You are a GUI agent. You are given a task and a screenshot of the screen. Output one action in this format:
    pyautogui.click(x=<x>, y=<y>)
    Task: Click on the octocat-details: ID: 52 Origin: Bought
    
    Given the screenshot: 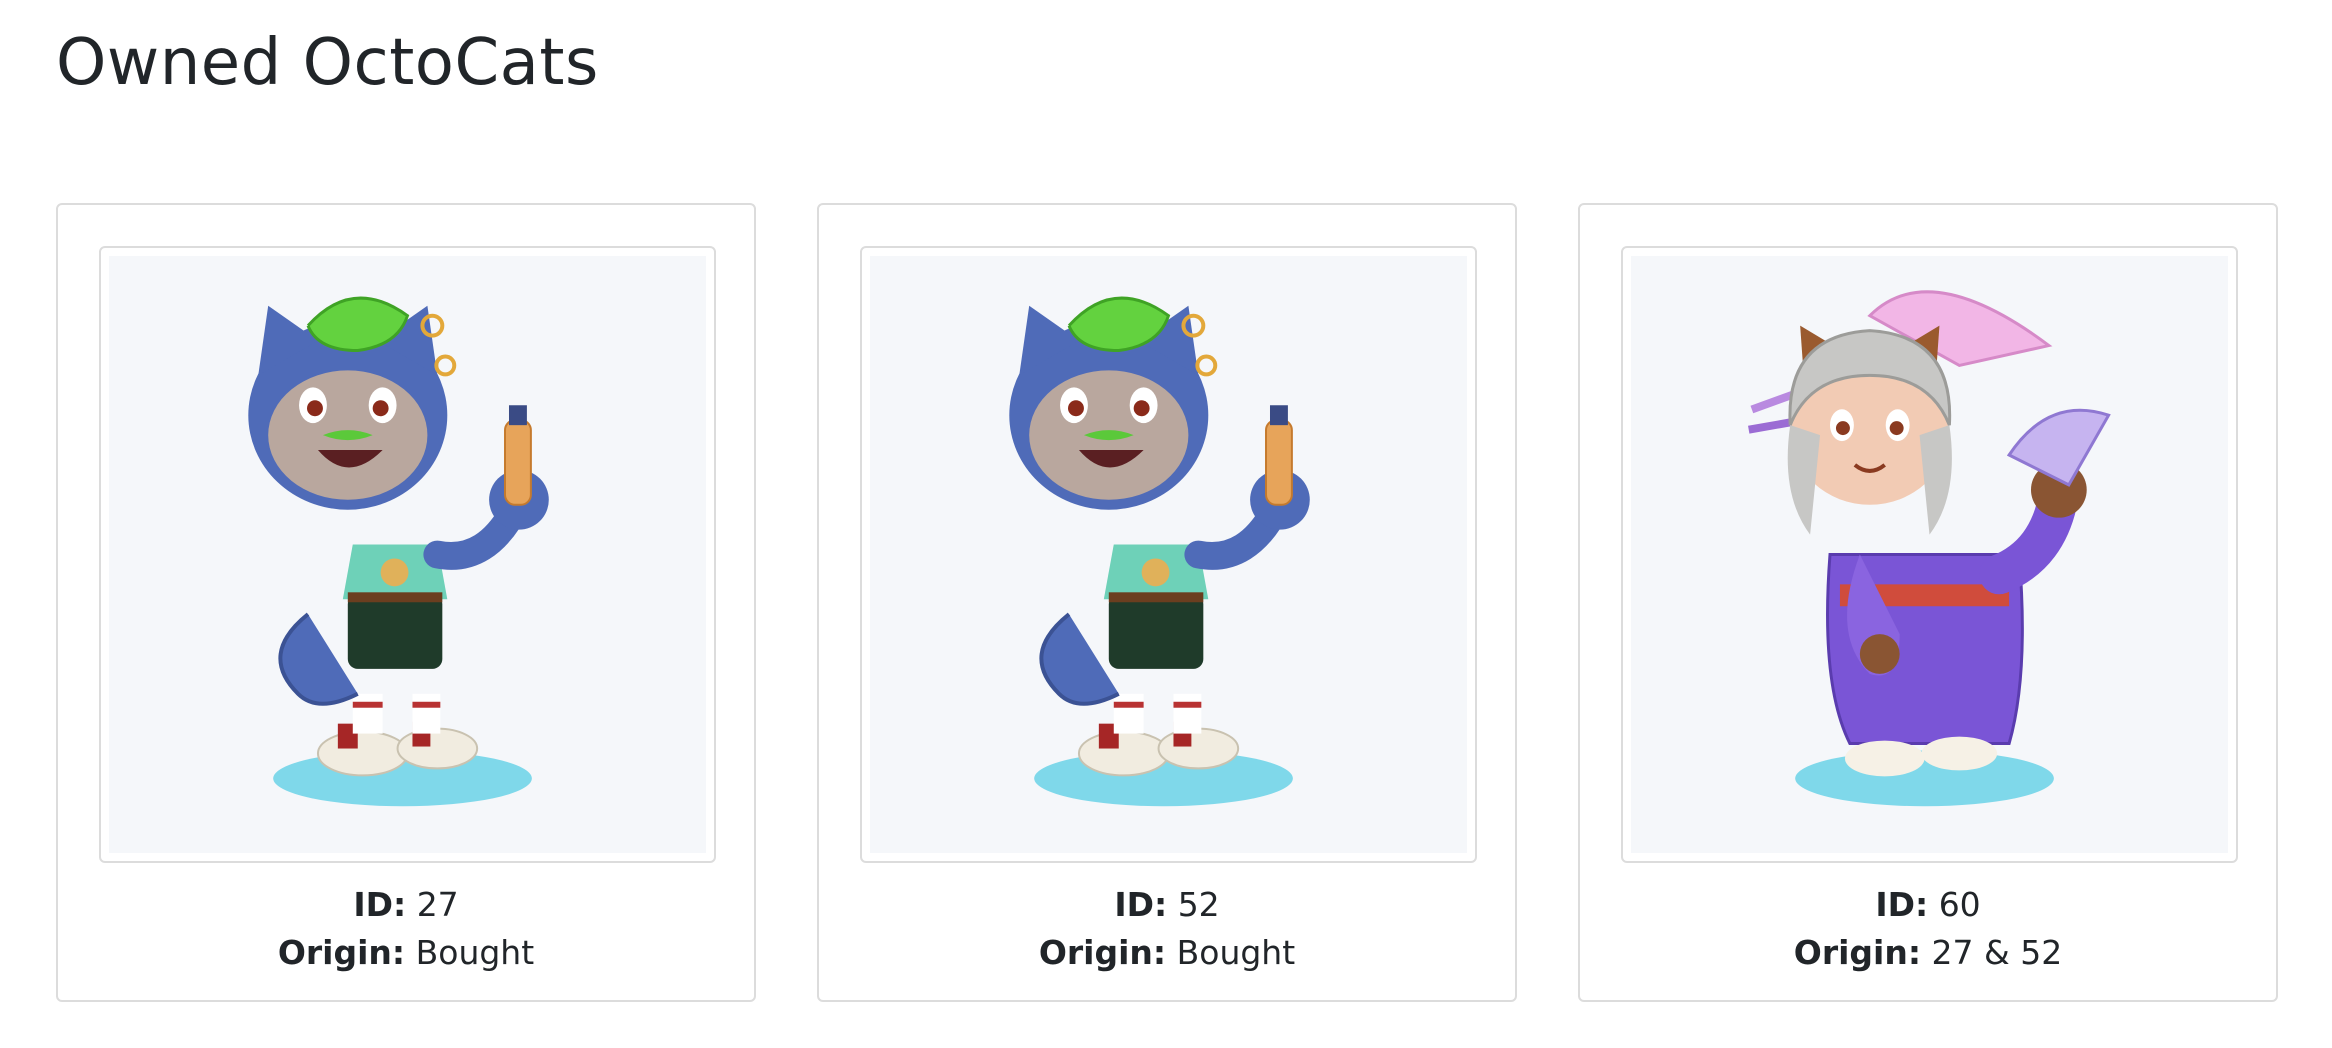 What is the action you would take?
    pyautogui.click(x=1167, y=929)
    